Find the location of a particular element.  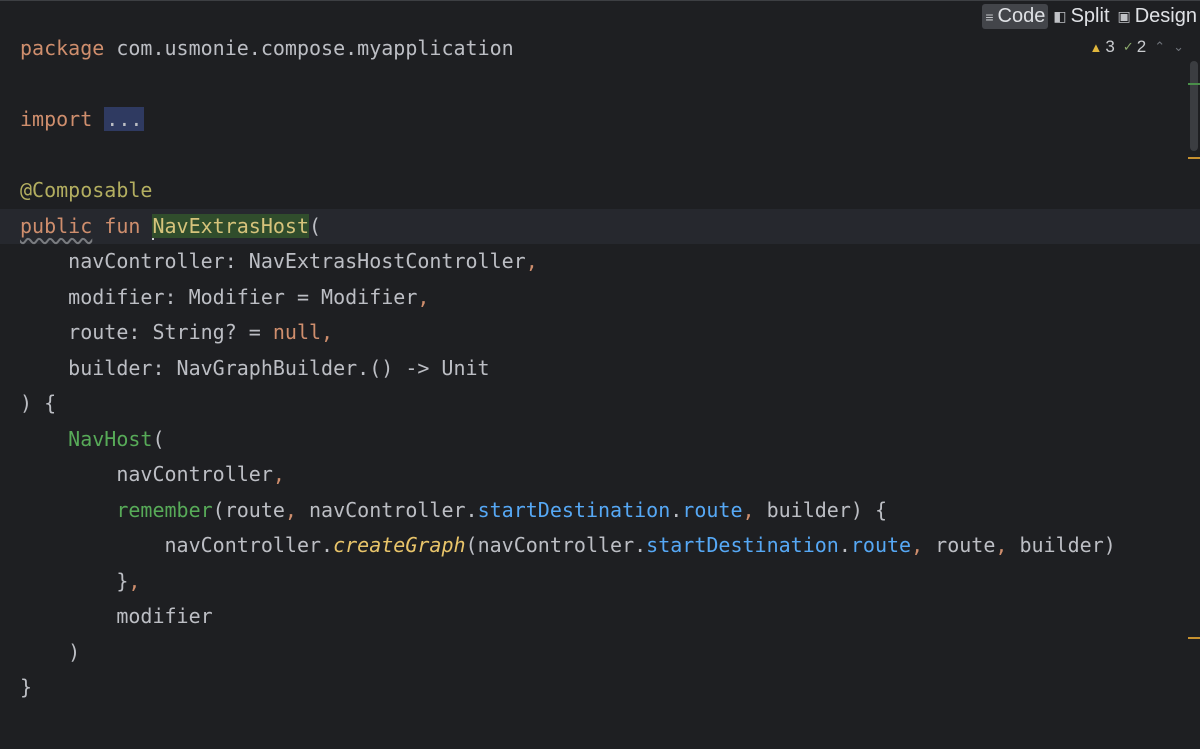

package-name: com.usmonie.compose.myapplication is located at coordinates (309, 48).